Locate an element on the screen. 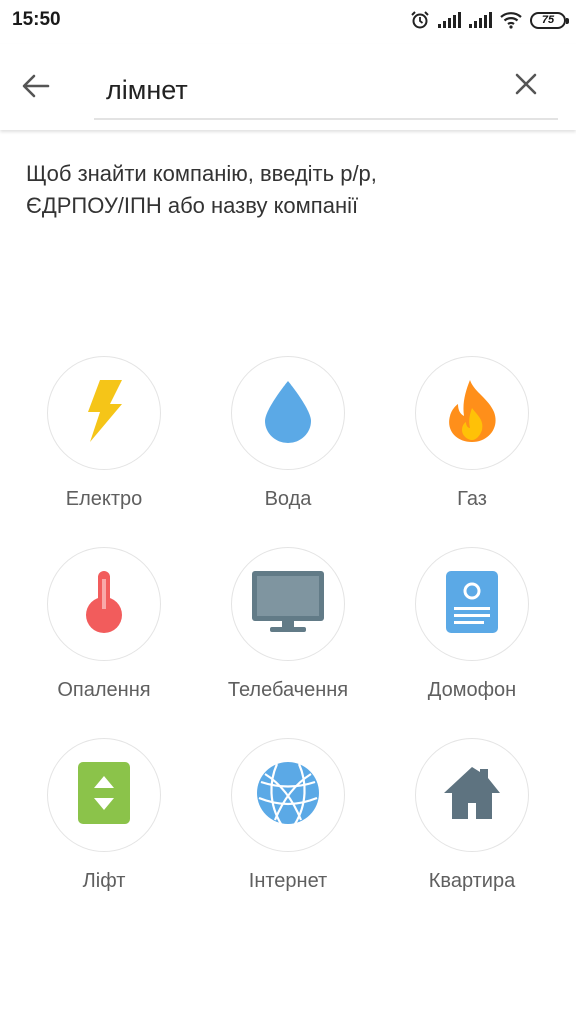  battery-icon: 75 is located at coordinates (549, 20).